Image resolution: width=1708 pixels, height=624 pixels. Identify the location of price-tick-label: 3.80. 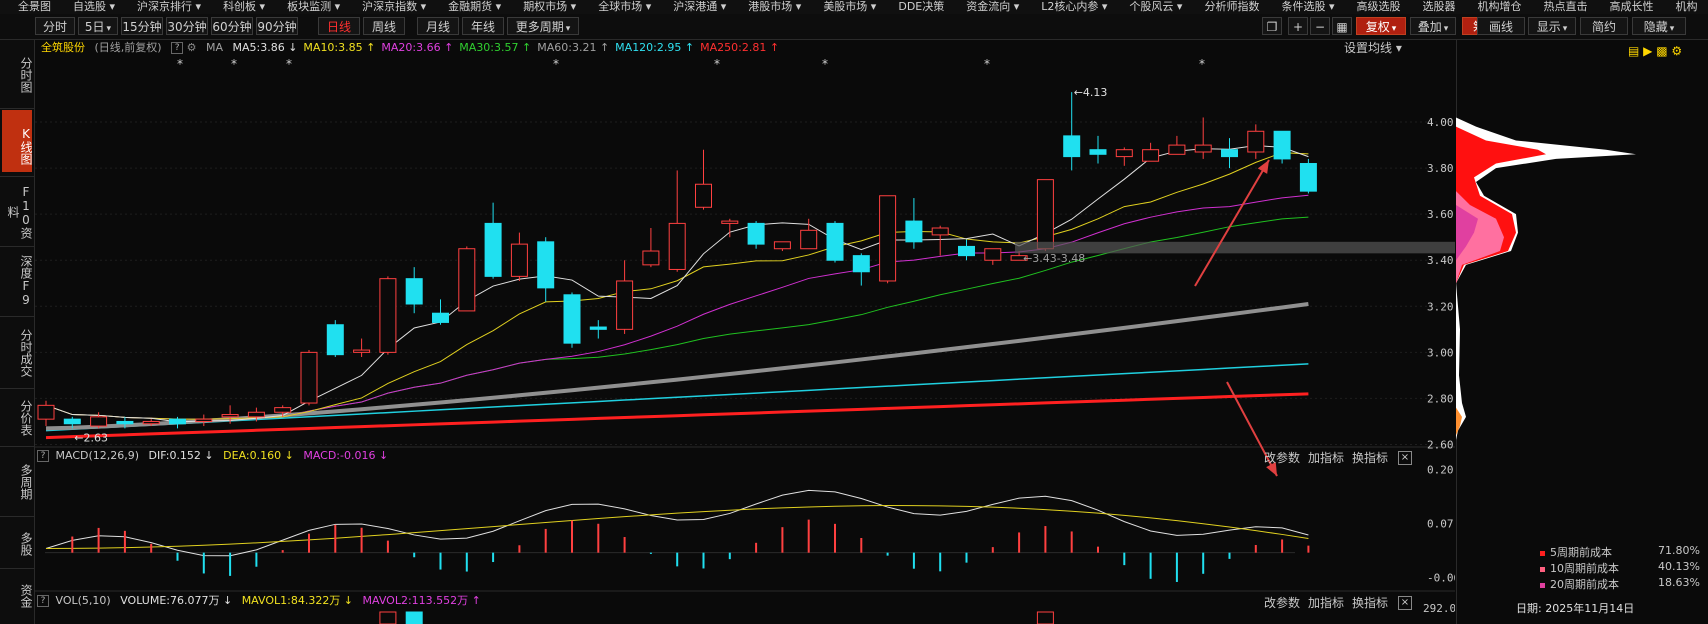
(1440, 168).